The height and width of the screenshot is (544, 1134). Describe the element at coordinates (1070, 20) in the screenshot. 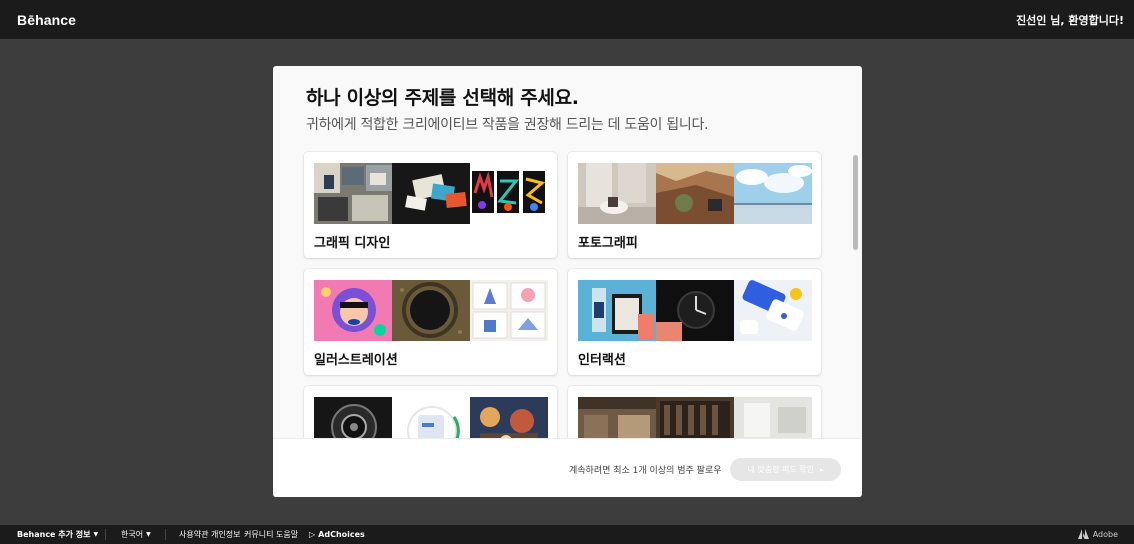

I see `welcome-message: 진선인 님, 환영합니다!` at that location.